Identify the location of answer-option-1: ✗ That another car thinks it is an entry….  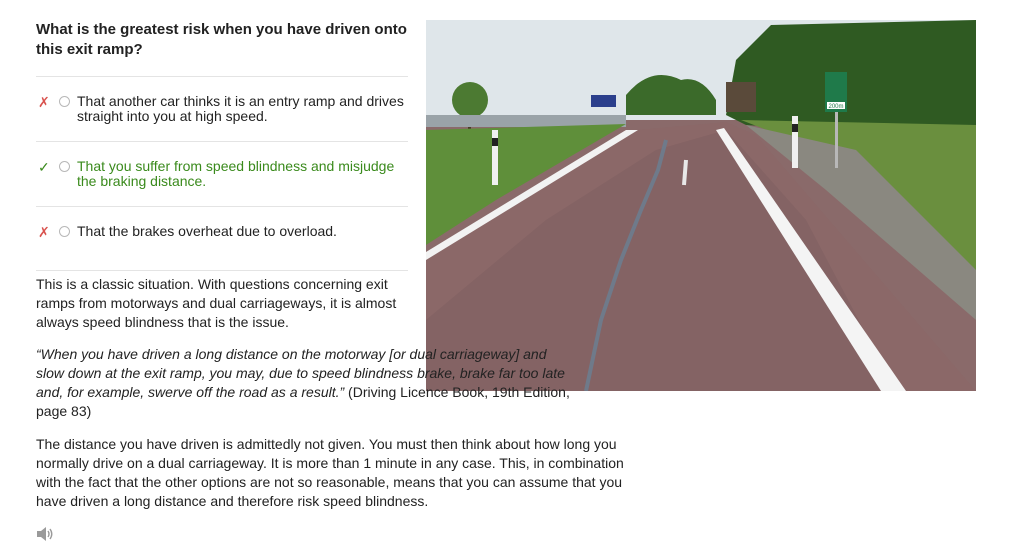
(222, 108).